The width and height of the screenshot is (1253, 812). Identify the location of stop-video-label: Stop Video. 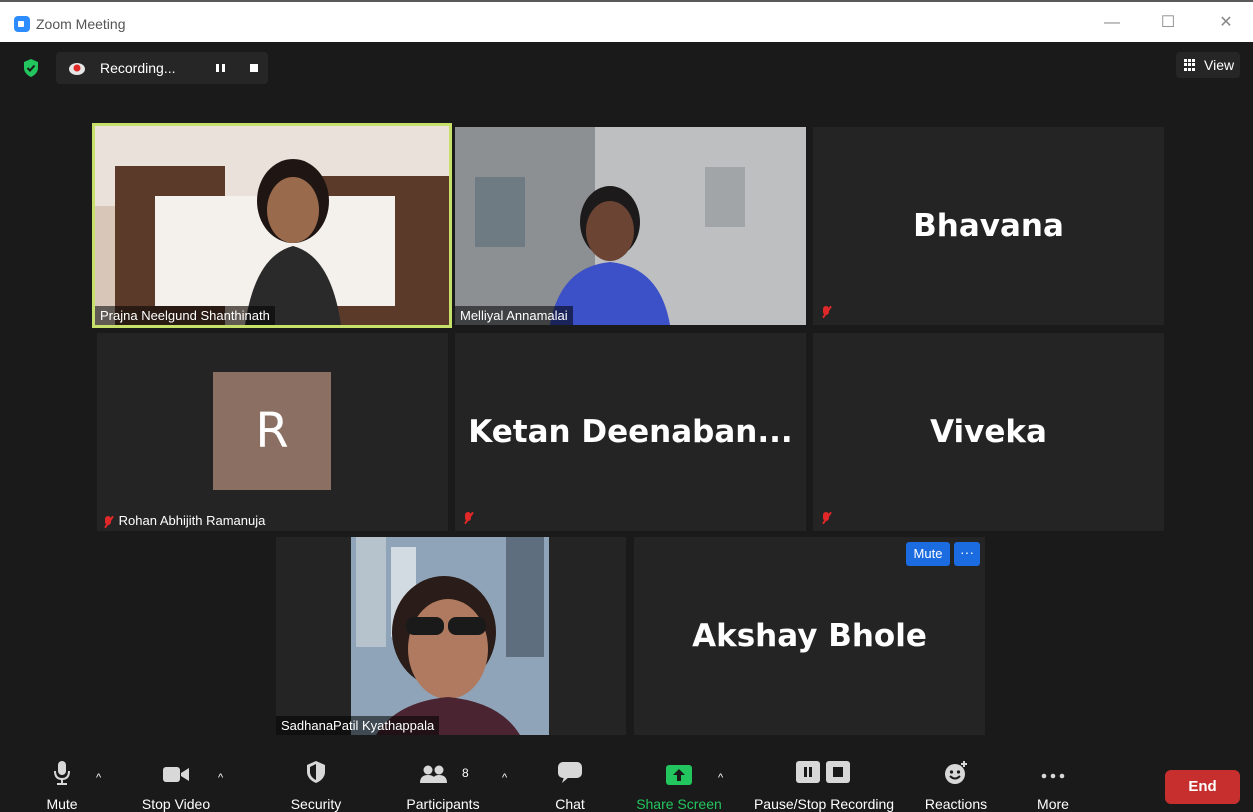
(176, 804).